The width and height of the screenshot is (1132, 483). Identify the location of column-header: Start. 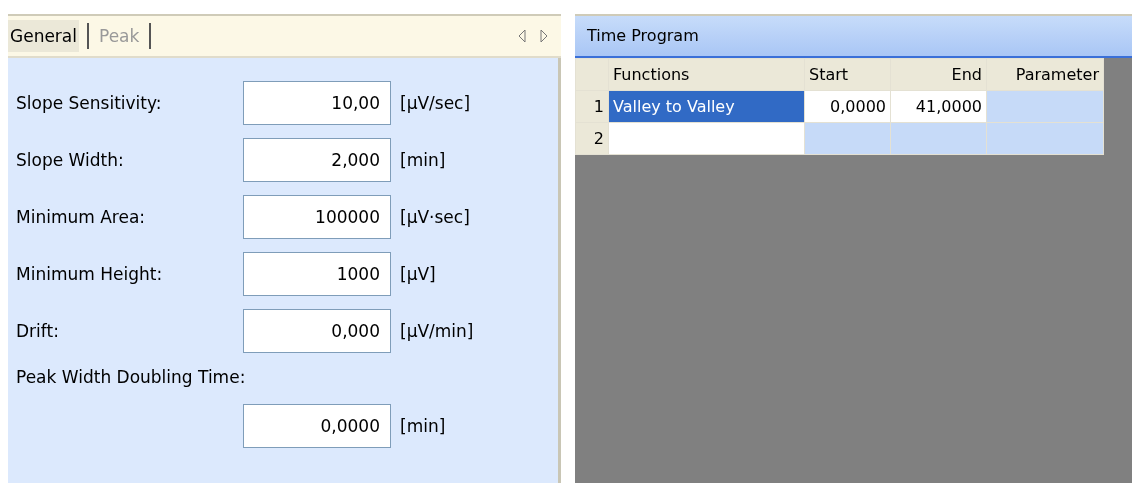
(847, 74).